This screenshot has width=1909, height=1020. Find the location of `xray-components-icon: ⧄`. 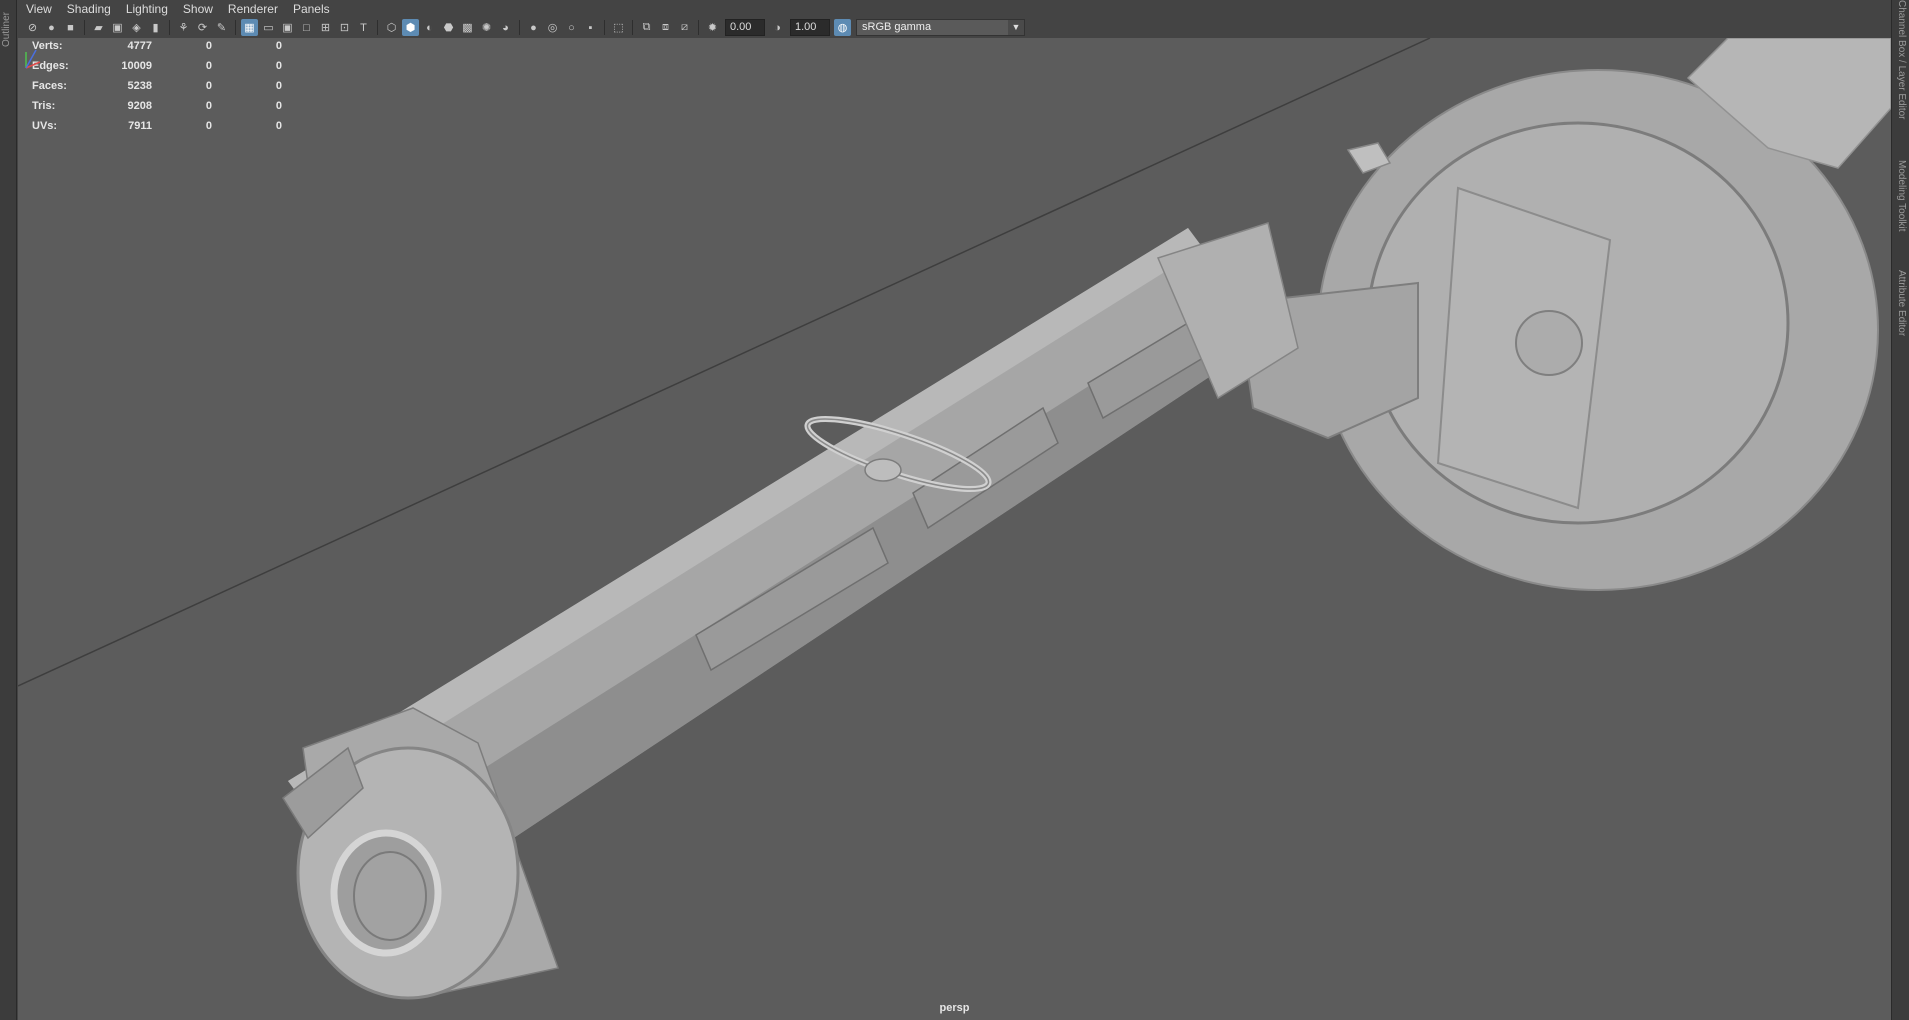

xray-components-icon: ⧄ is located at coordinates (684, 27).